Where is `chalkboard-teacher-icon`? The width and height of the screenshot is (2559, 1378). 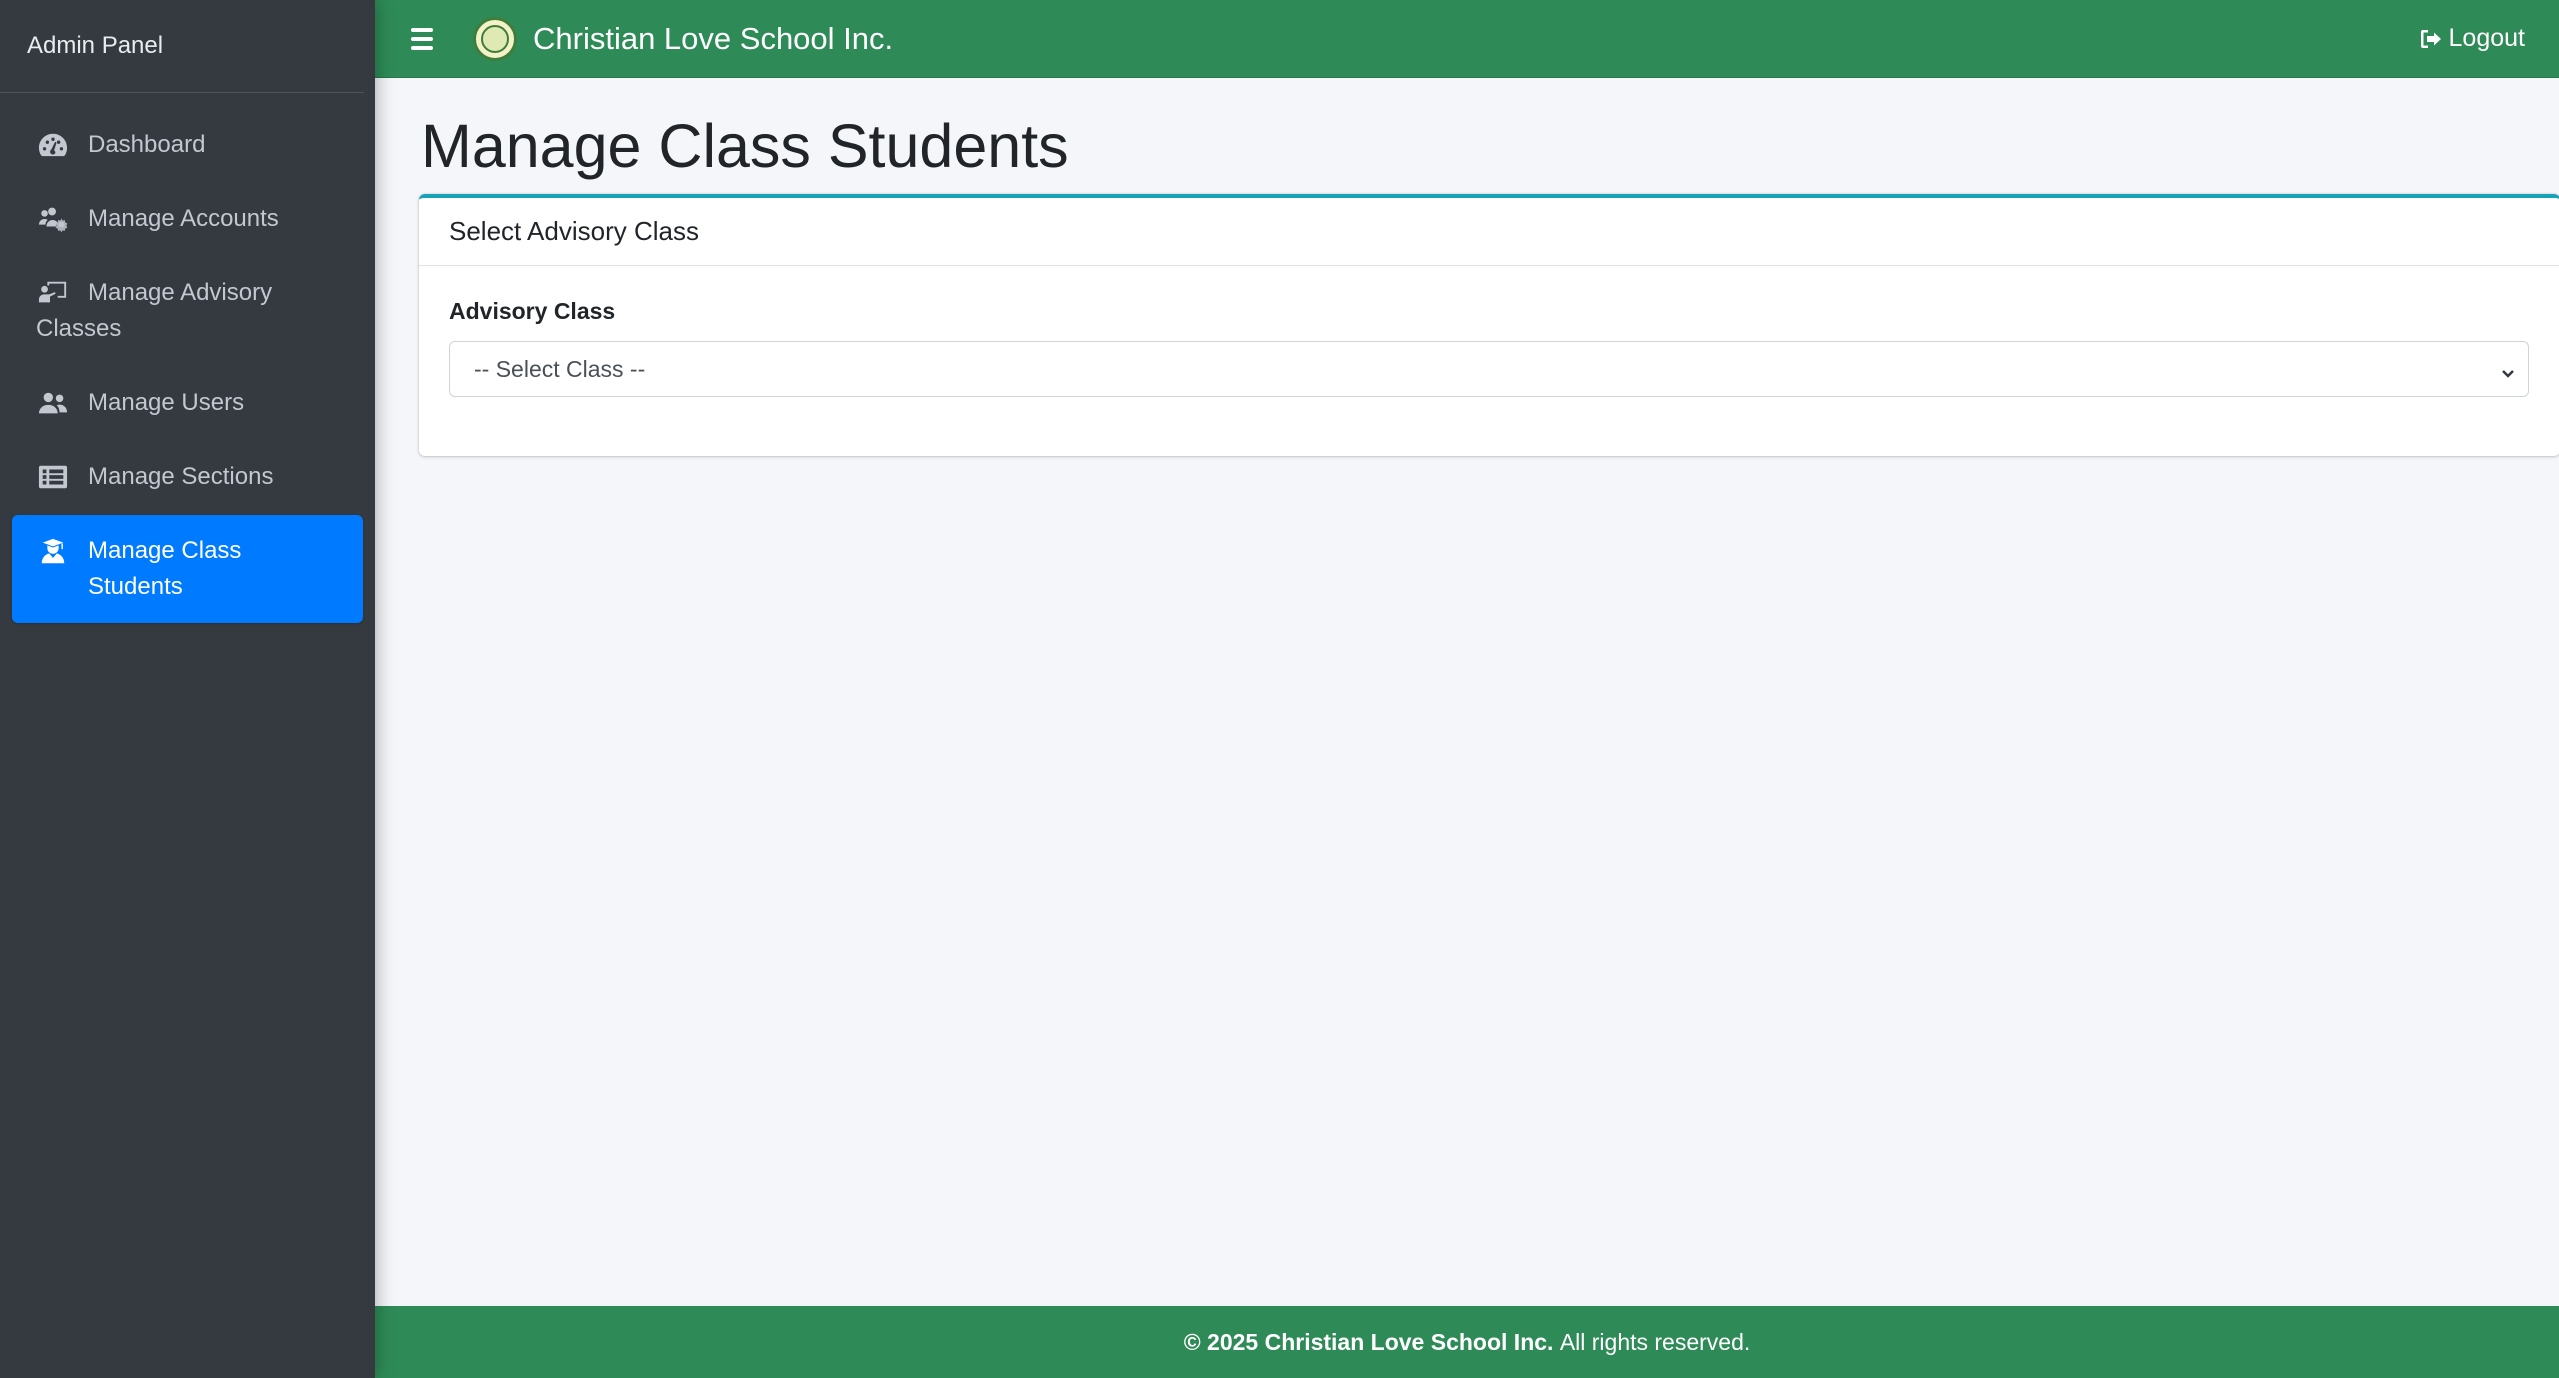
chalkboard-teacher-icon is located at coordinates (53, 293).